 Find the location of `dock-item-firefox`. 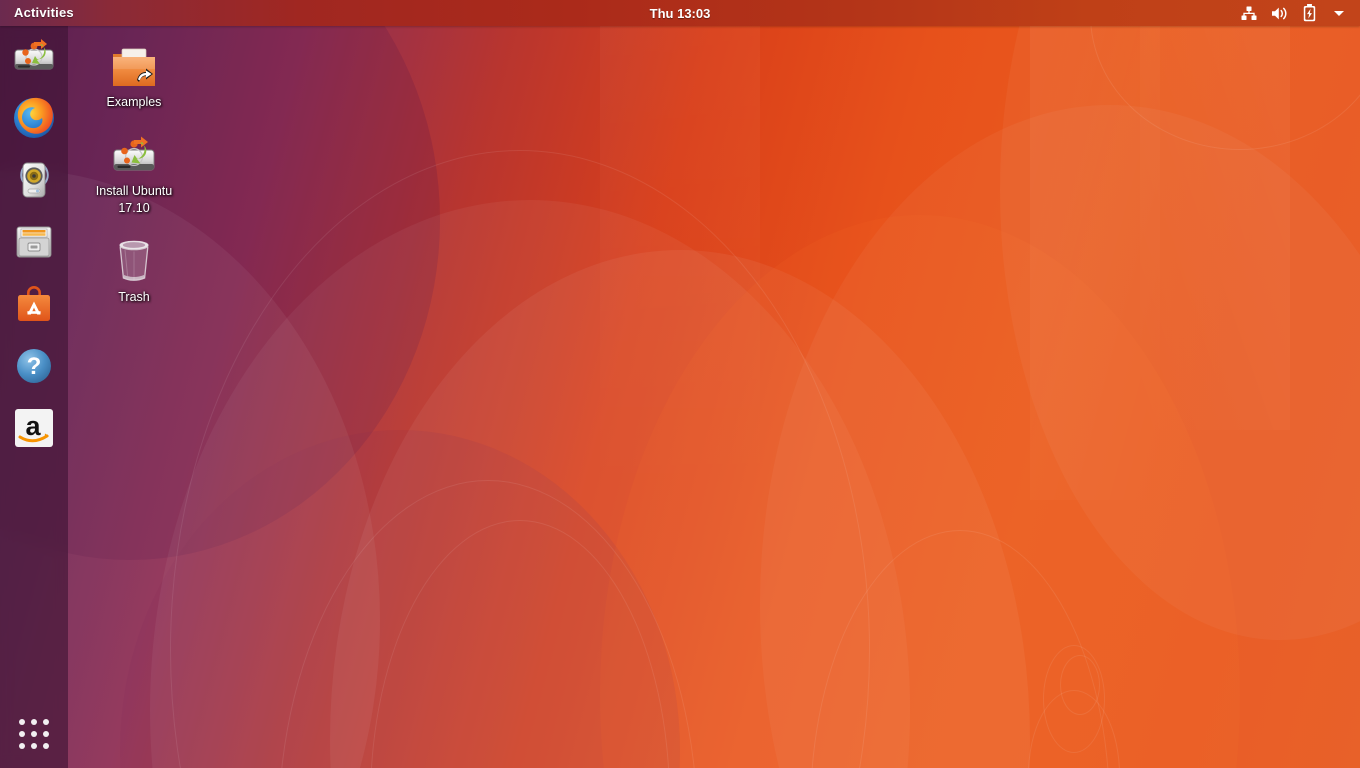

dock-item-firefox is located at coordinates (34, 118).